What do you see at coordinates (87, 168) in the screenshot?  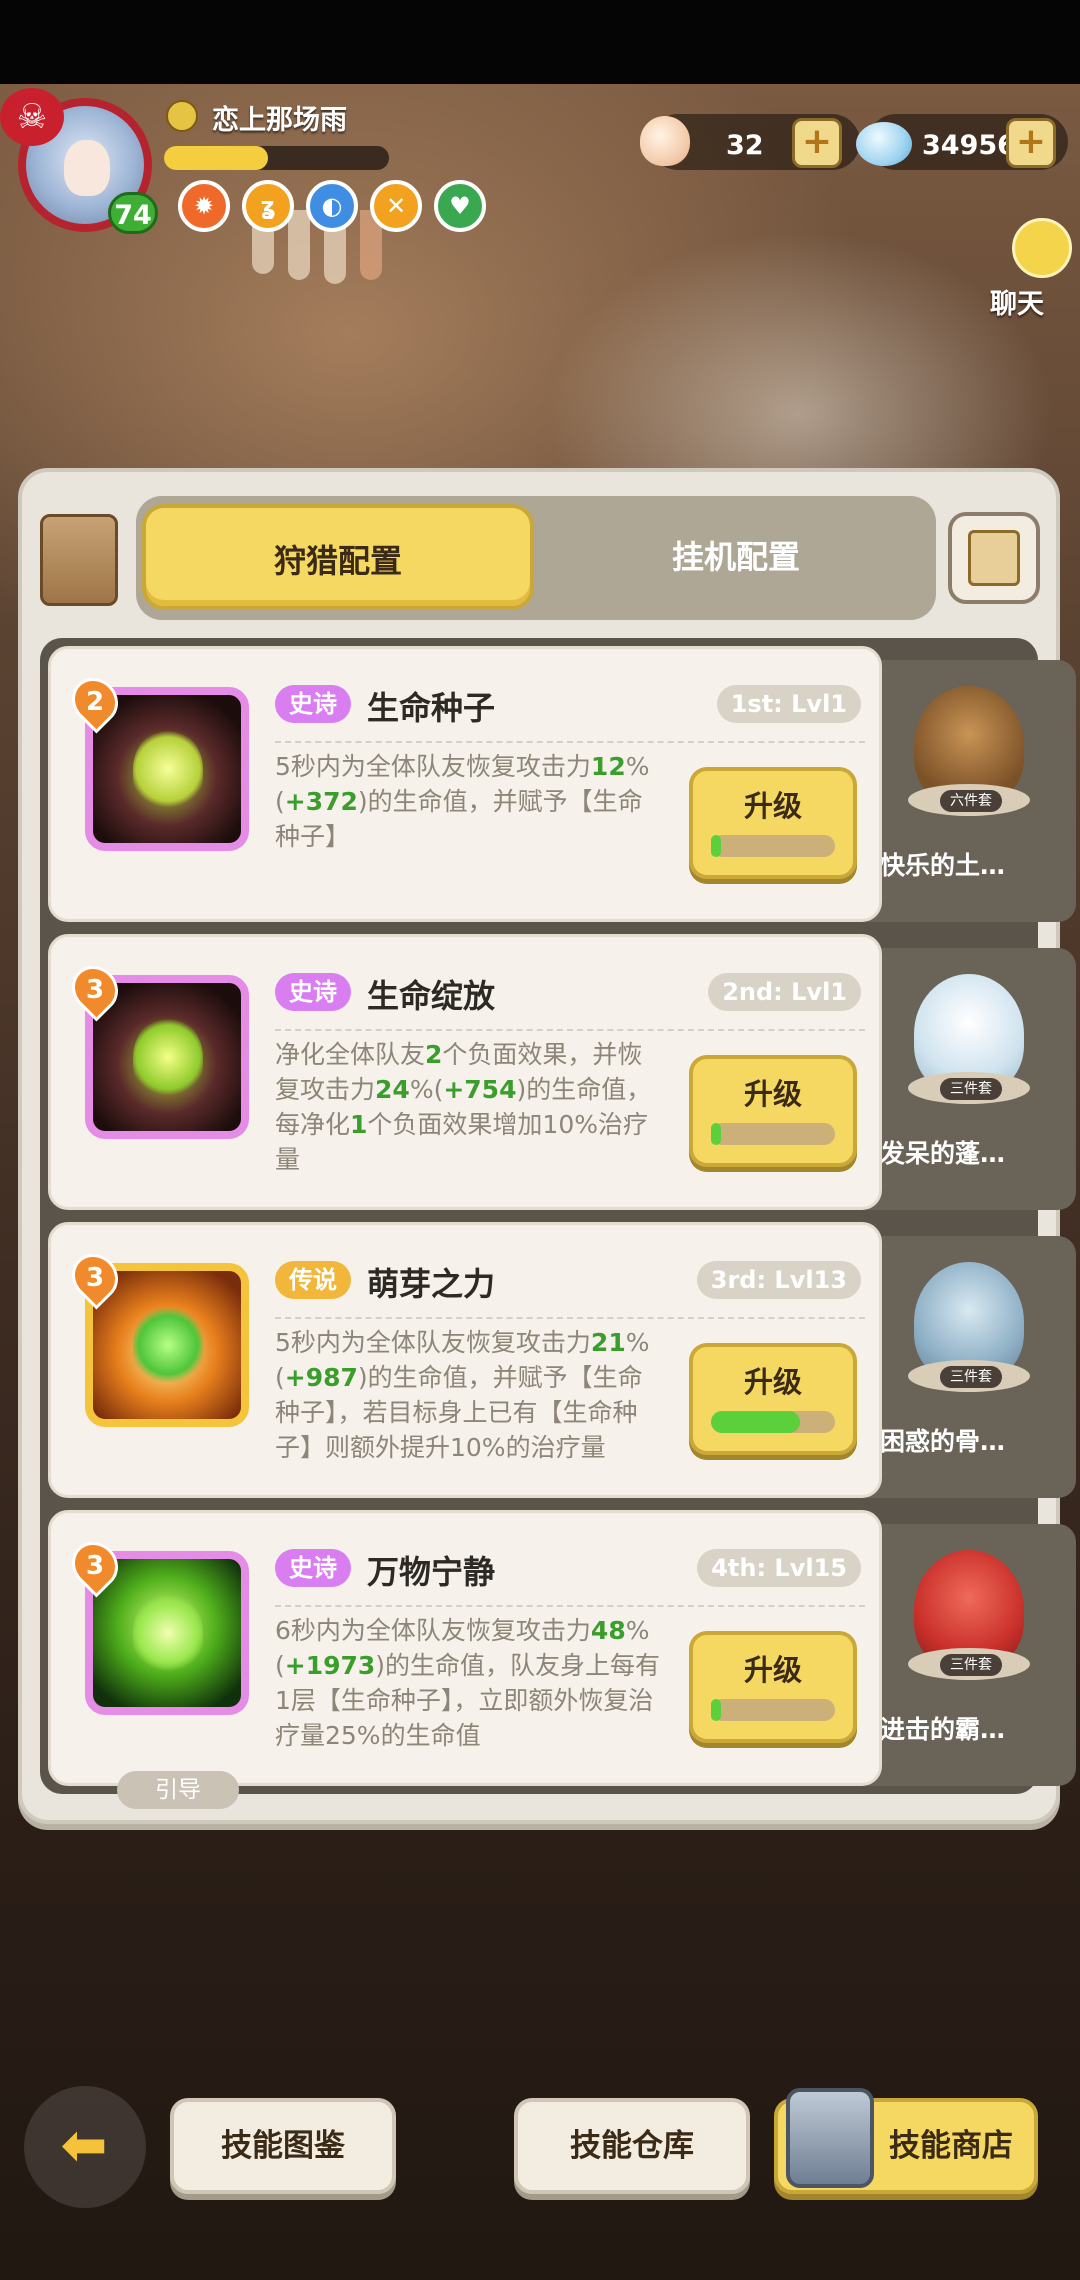 I see `avatar-face` at bounding box center [87, 168].